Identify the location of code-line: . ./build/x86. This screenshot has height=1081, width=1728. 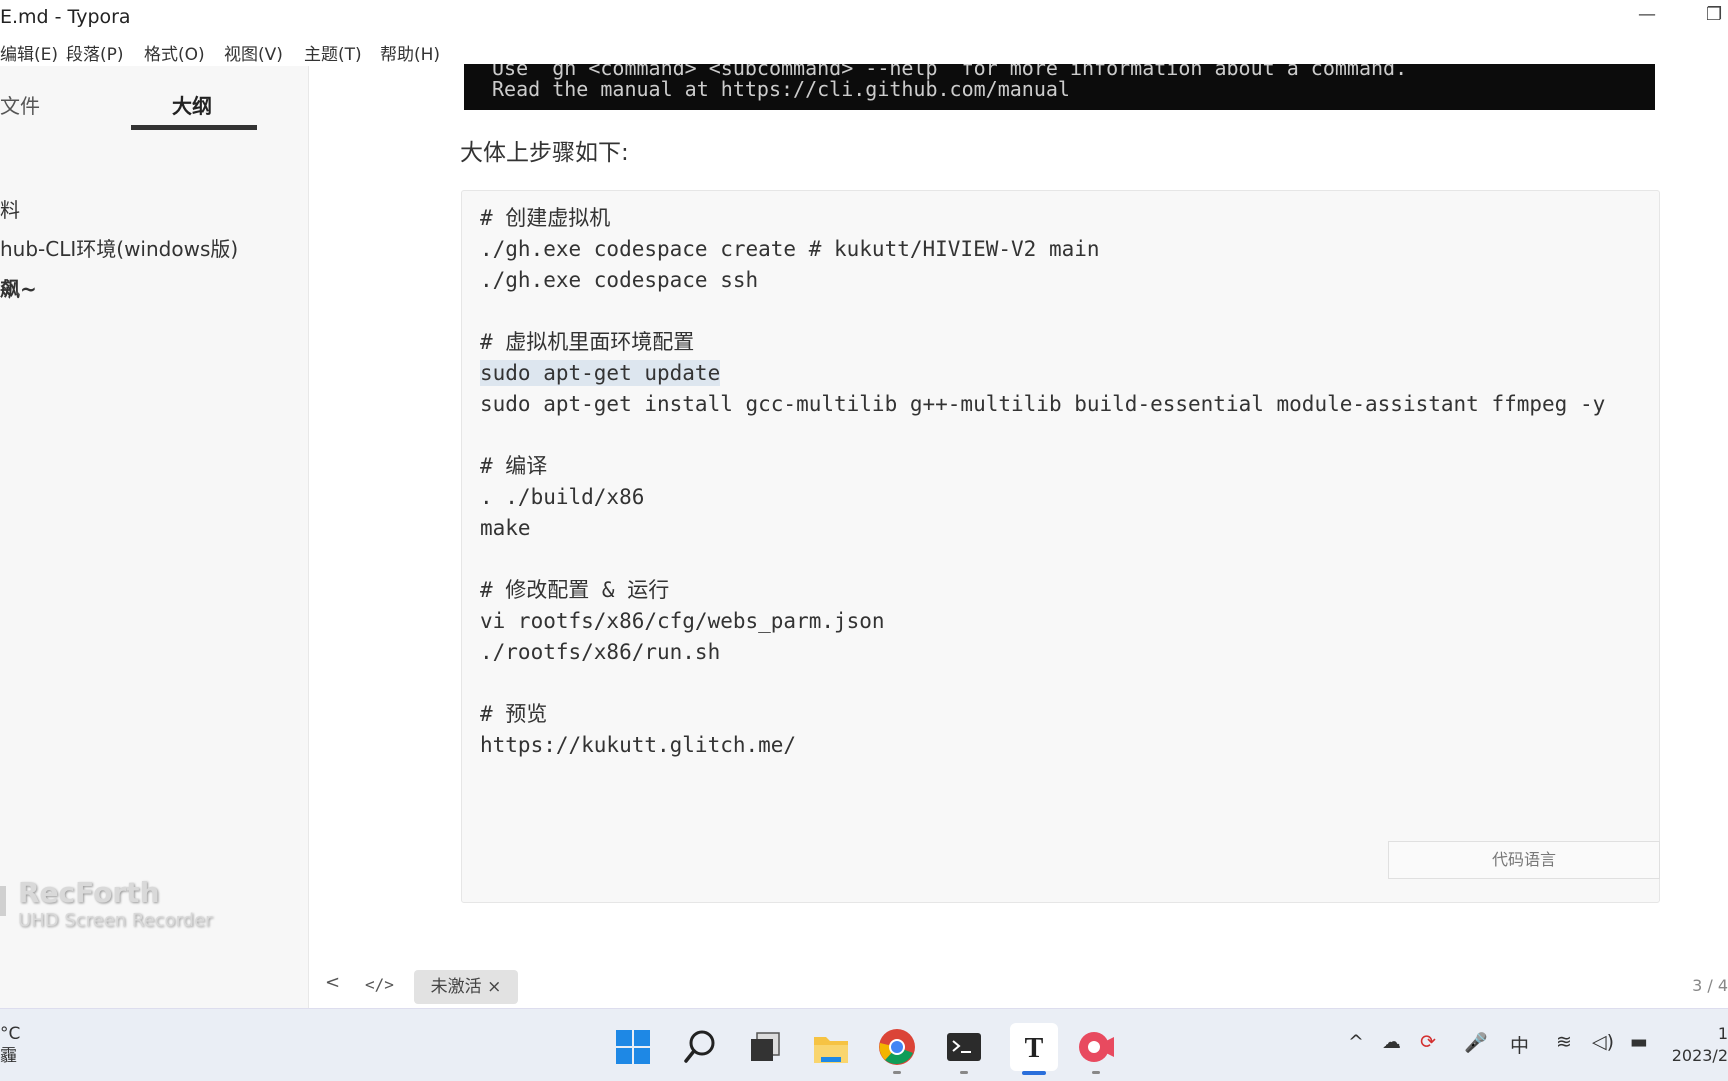
(562, 497).